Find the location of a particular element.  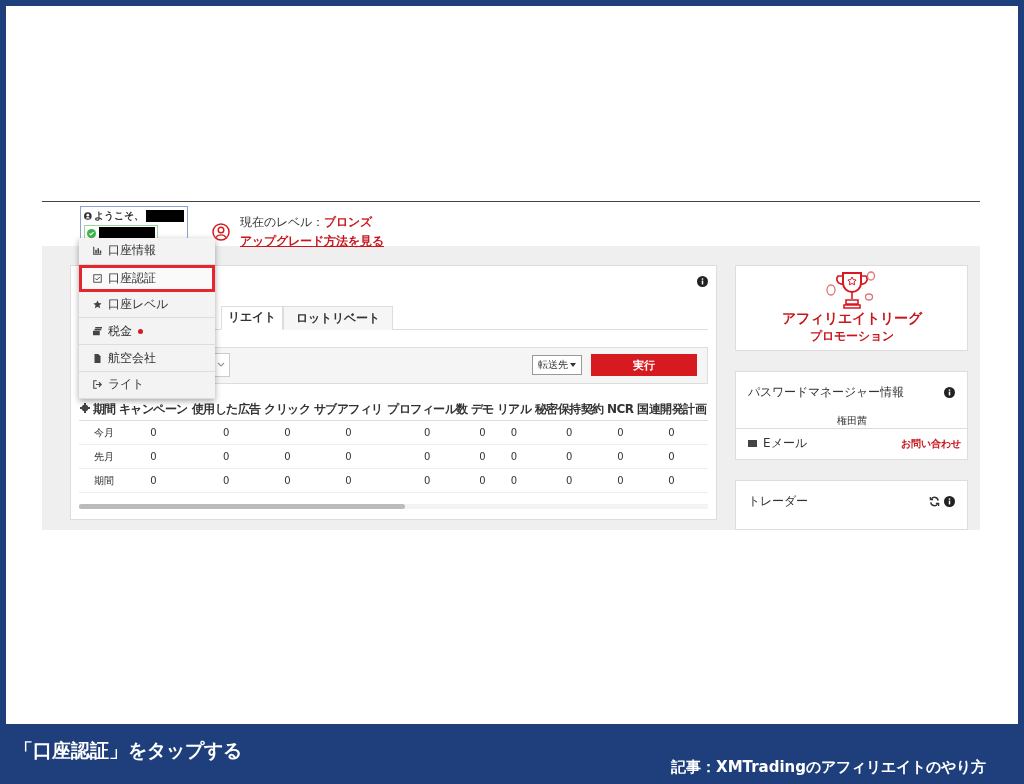

column-header: リアル is located at coordinates (514, 409).